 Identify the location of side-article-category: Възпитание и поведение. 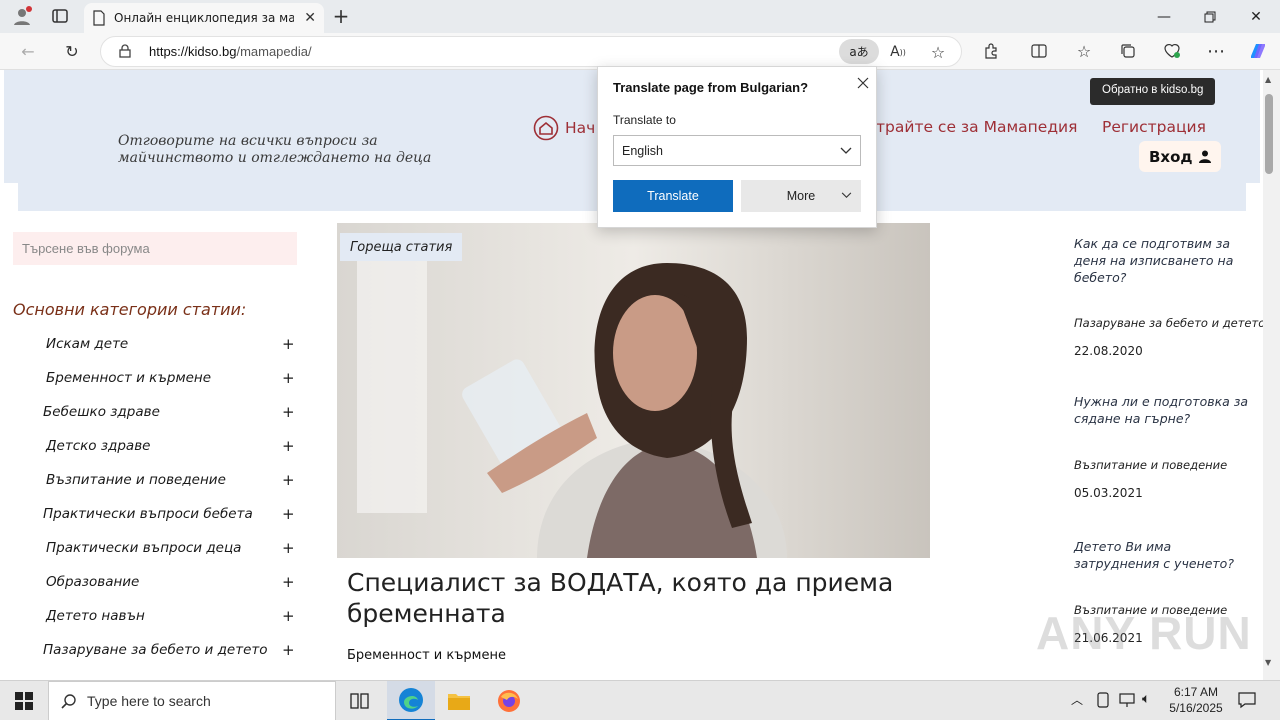
(1150, 465).